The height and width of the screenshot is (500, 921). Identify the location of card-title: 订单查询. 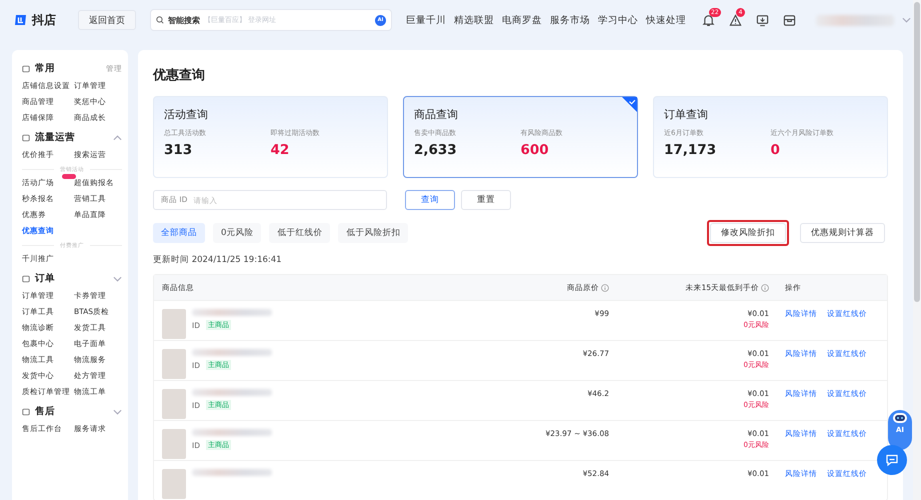
(686, 114).